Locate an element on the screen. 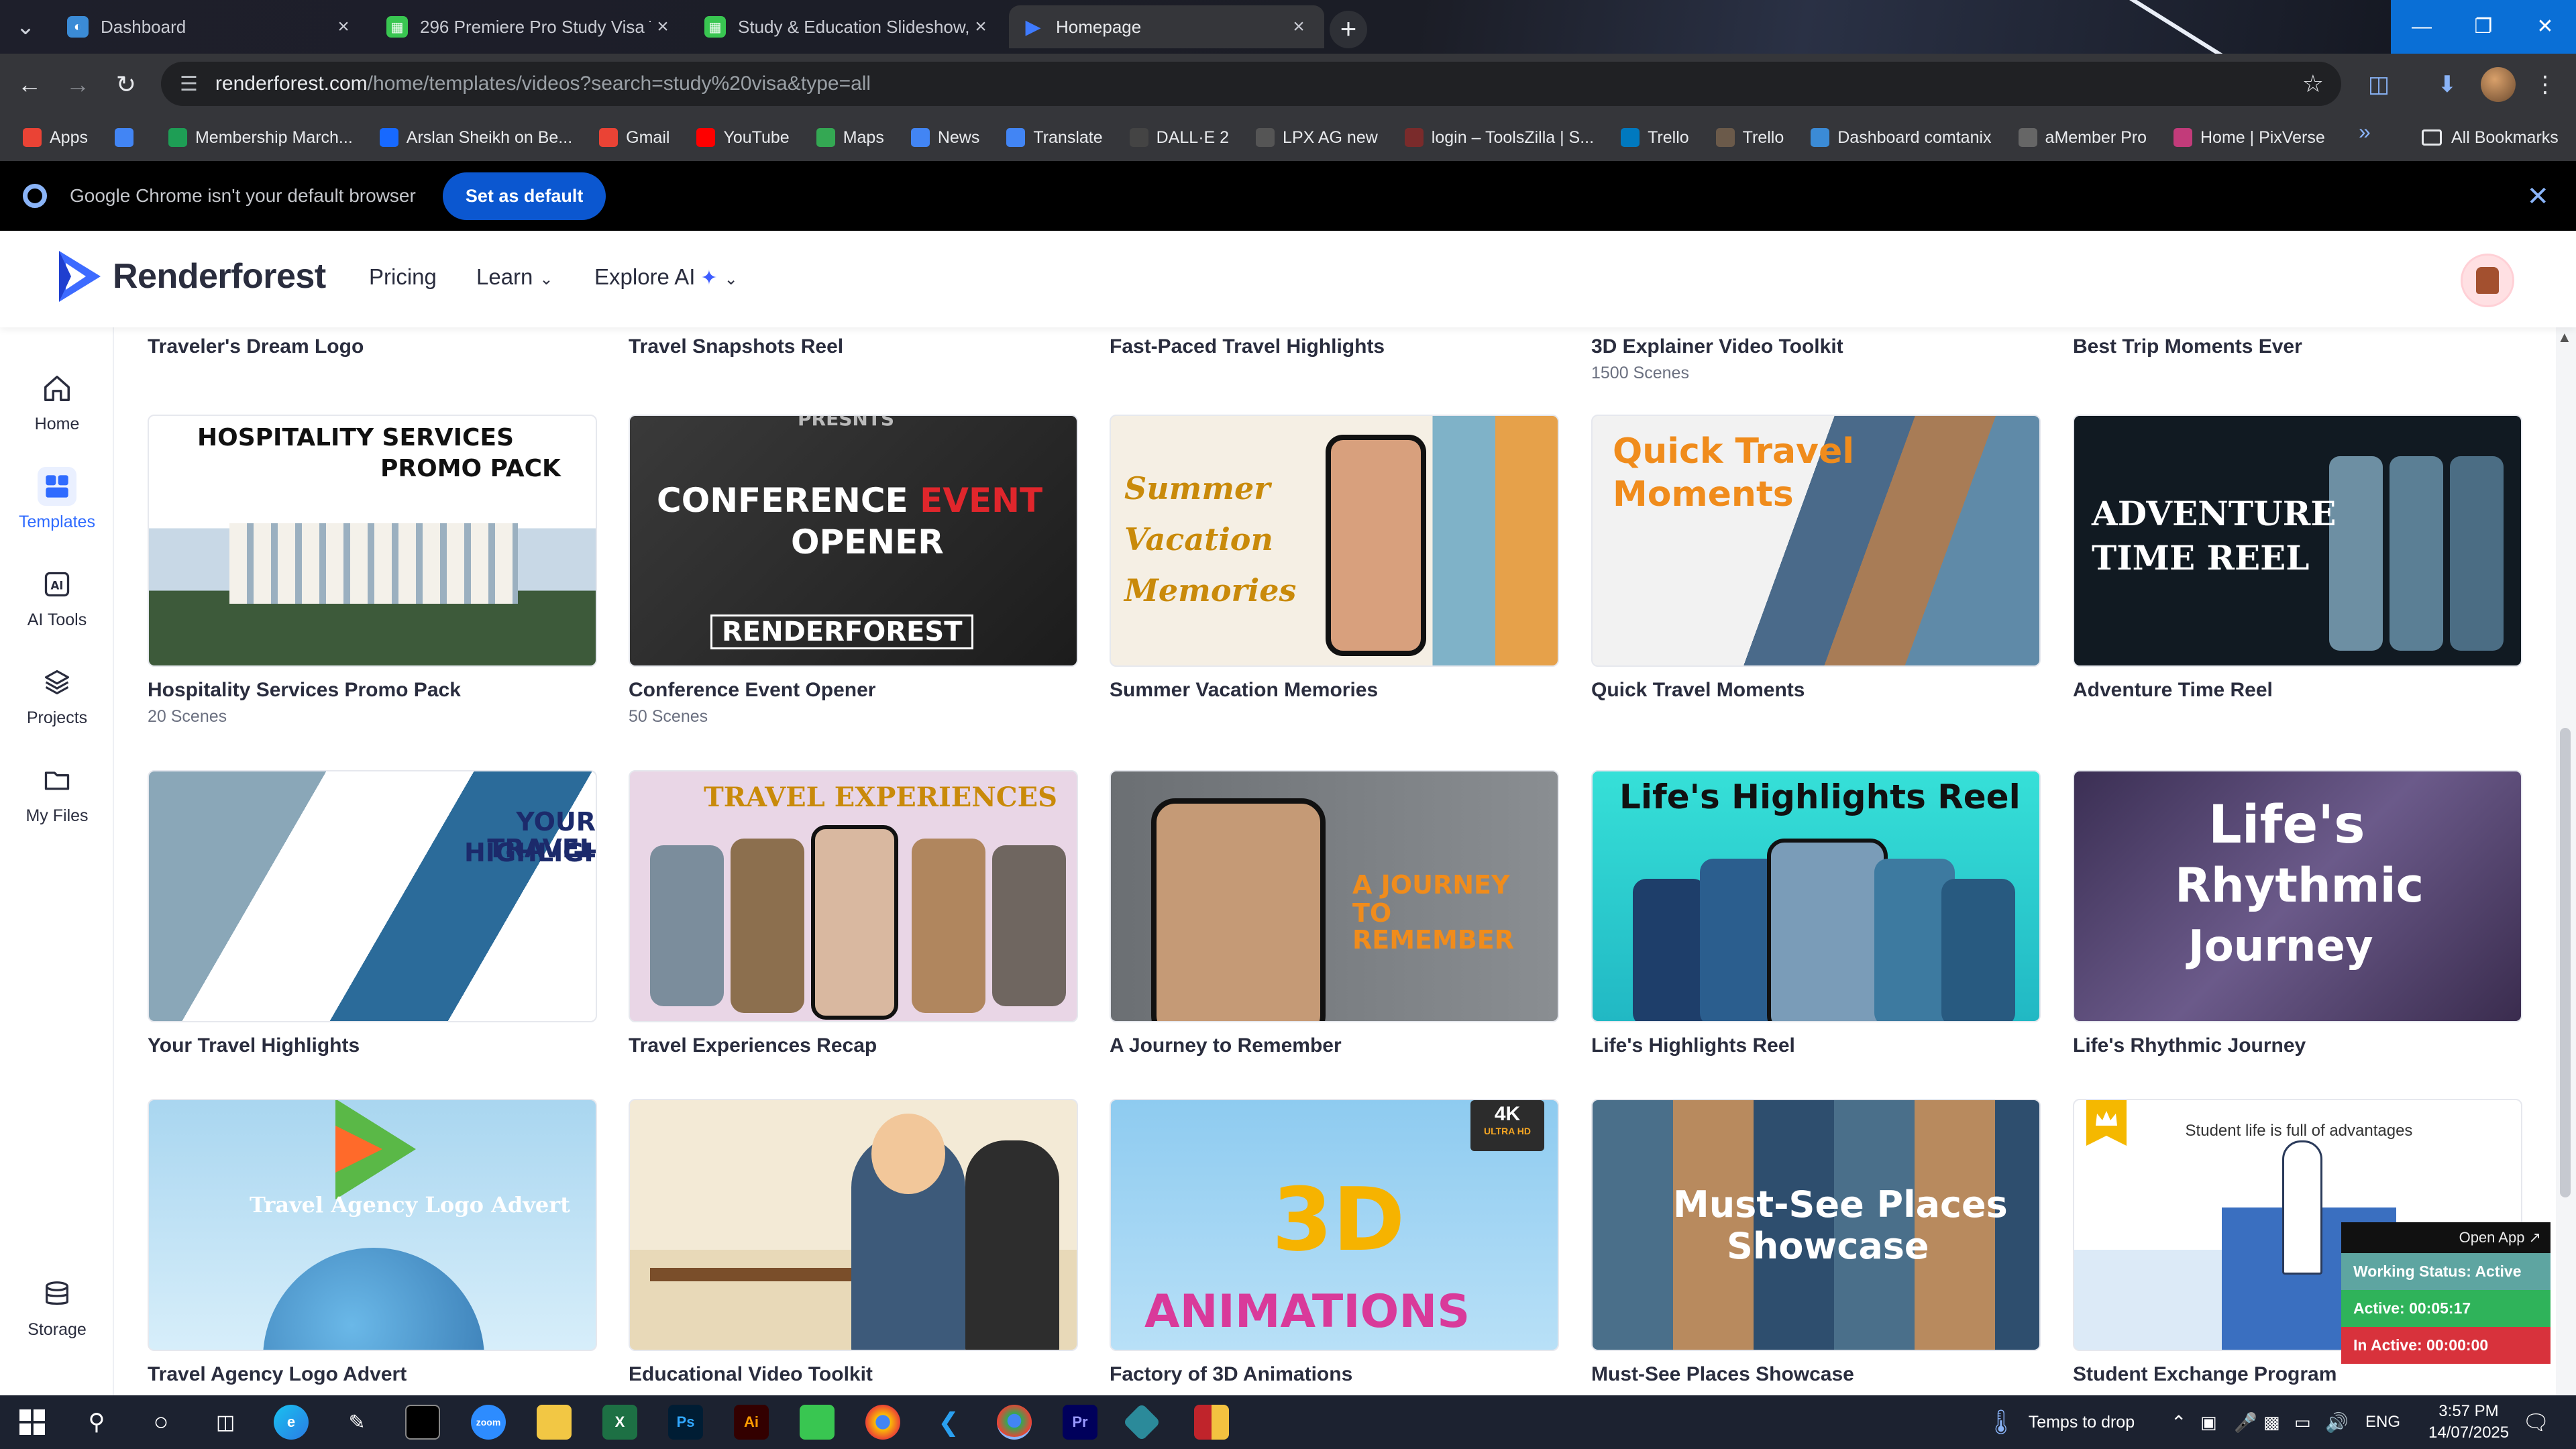 This screenshot has width=2576, height=1449. nav-explore-ai: Explore AI ✦ ⌄ is located at coordinates (666, 277).